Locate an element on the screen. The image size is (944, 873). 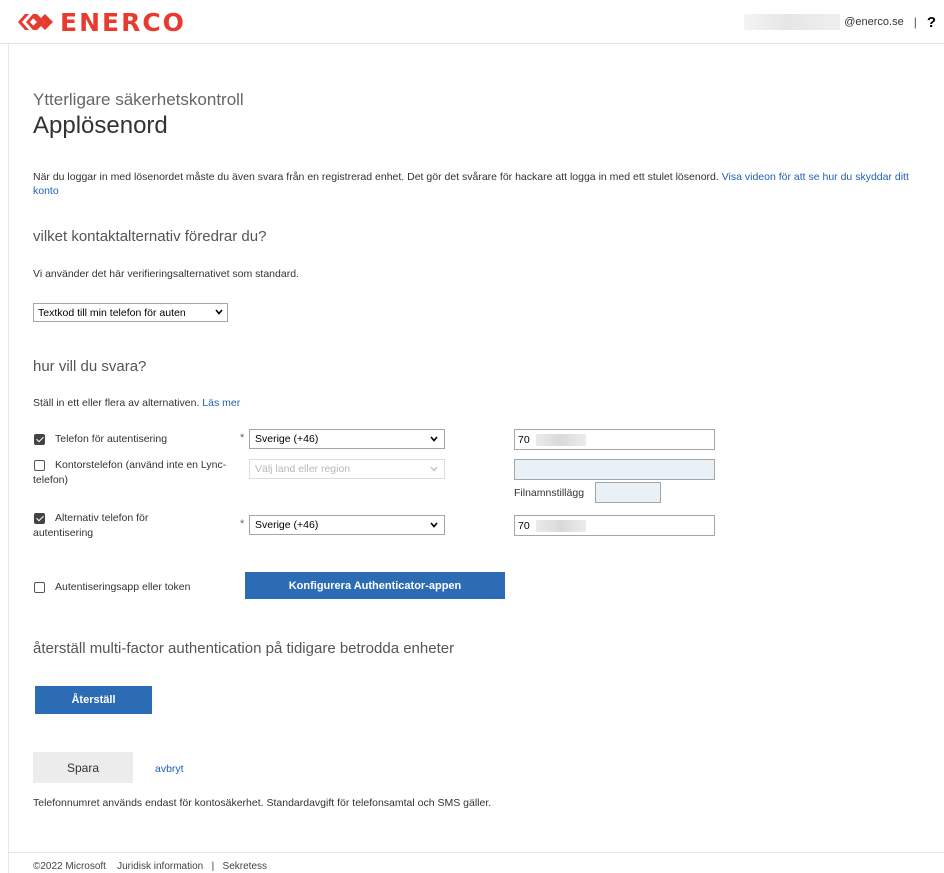
extension-label: Filnamnstillägg is located at coordinates (549, 493).